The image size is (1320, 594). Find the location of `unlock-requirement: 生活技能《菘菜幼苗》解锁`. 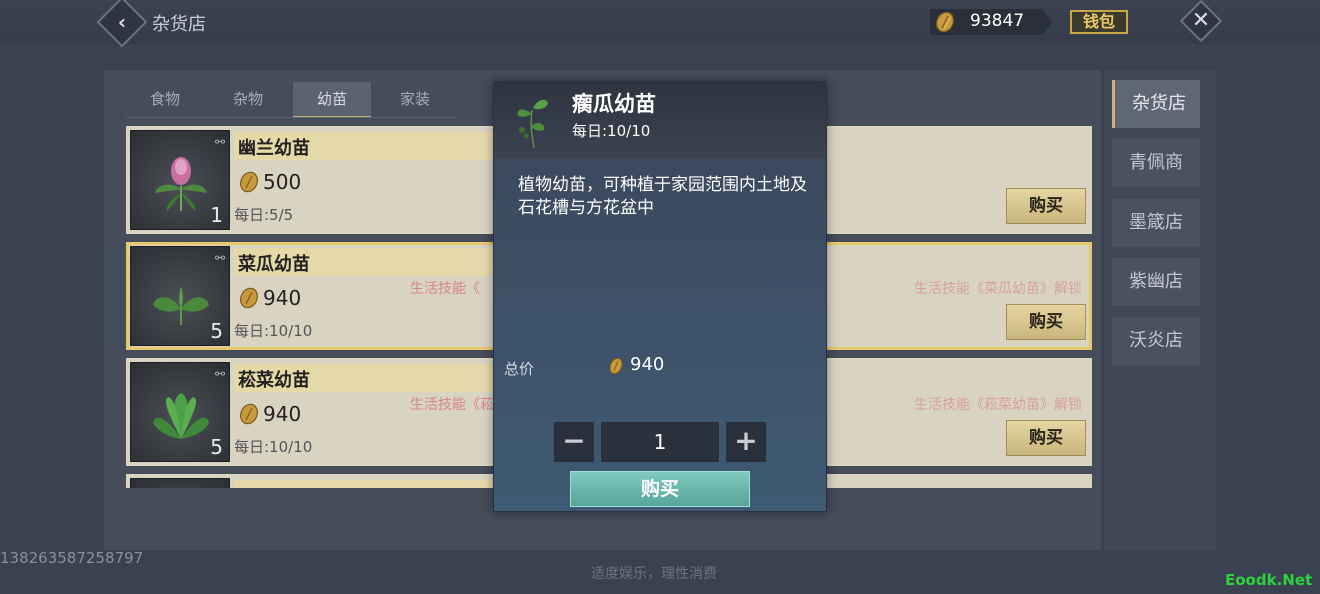

unlock-requirement: 生活技能《菘菜幼苗》解锁 is located at coordinates (998, 405).